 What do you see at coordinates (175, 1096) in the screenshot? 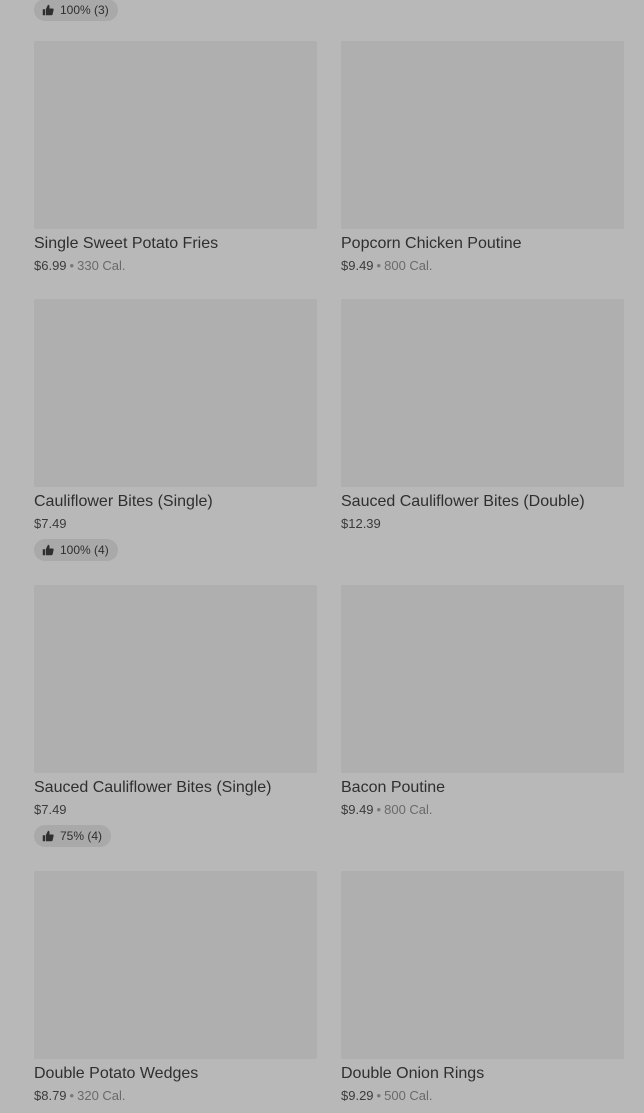
I see `menu-item-meta: $8.79 • 320 Cal.` at bounding box center [175, 1096].